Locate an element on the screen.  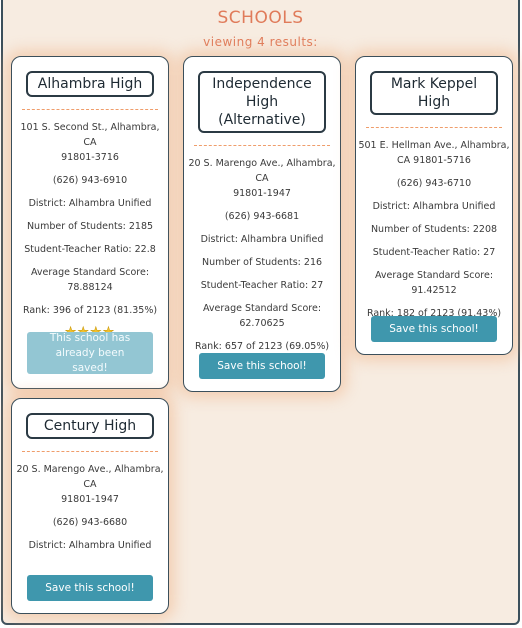
school-rank: Rank: 396 of 2123 (81.35%) is located at coordinates (90, 310).